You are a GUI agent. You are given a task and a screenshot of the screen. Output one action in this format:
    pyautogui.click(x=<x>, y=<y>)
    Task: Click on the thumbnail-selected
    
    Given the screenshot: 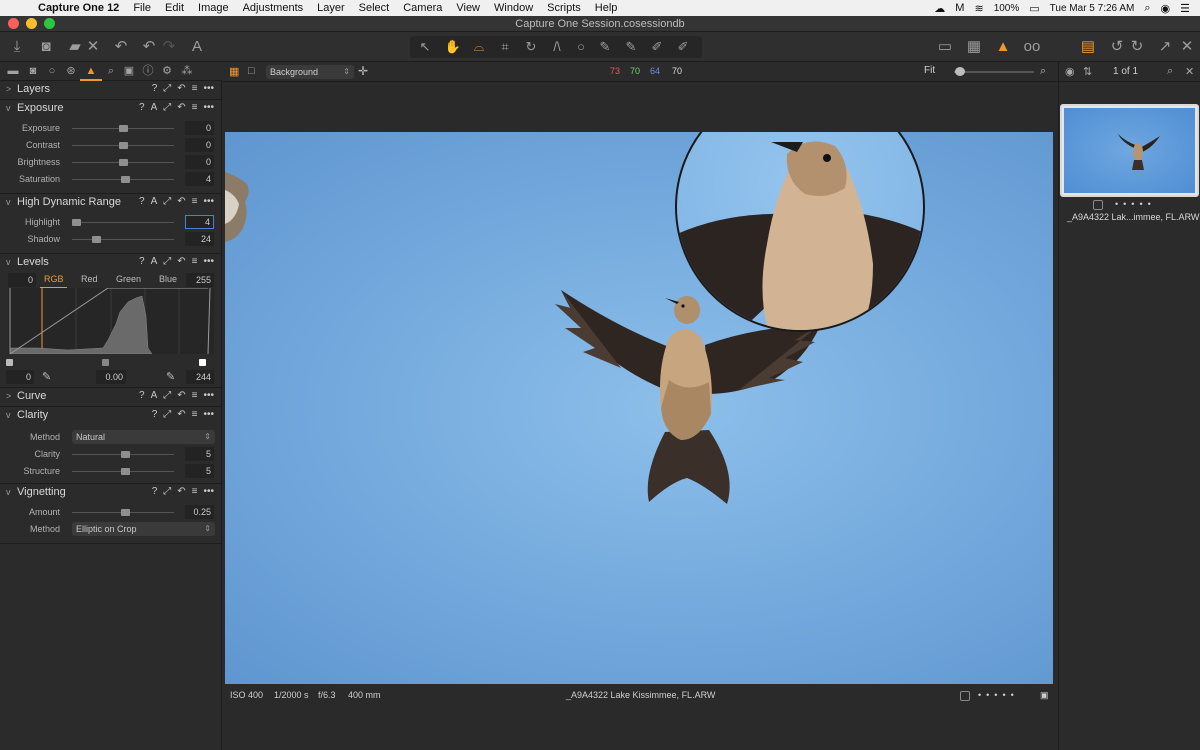 What is the action you would take?
    pyautogui.click(x=1129, y=150)
    